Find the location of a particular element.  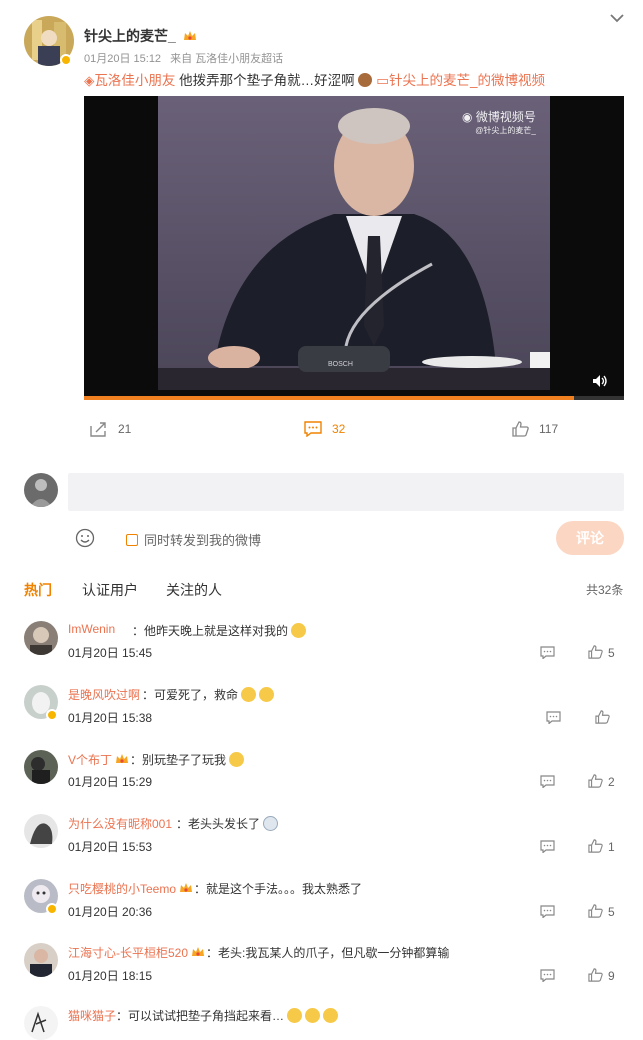

tab-hot: 热门 is located at coordinates (38, 590).